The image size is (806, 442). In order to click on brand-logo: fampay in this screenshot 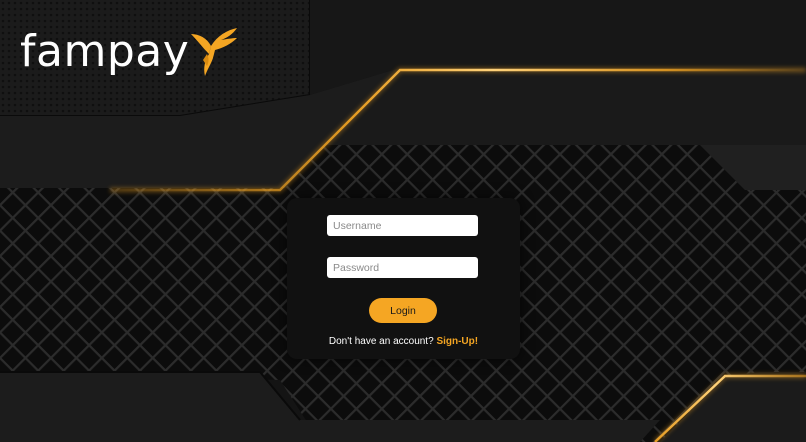, I will do `click(129, 52)`.